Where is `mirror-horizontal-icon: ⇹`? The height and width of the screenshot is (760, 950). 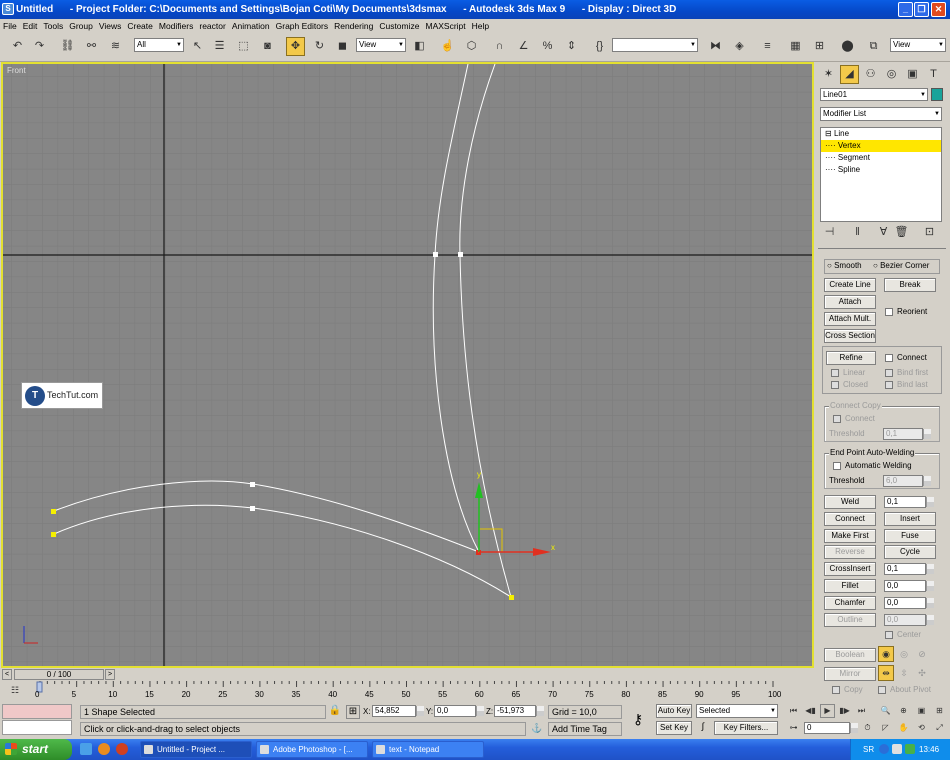
mirror-horizontal-icon: ⇹ is located at coordinates (886, 673).